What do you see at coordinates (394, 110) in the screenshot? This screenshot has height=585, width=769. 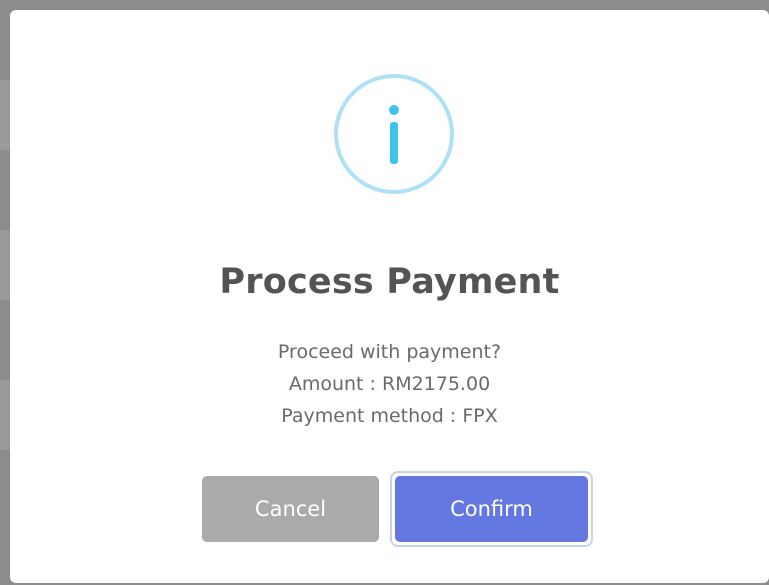 I see `info-icon-dot` at bounding box center [394, 110].